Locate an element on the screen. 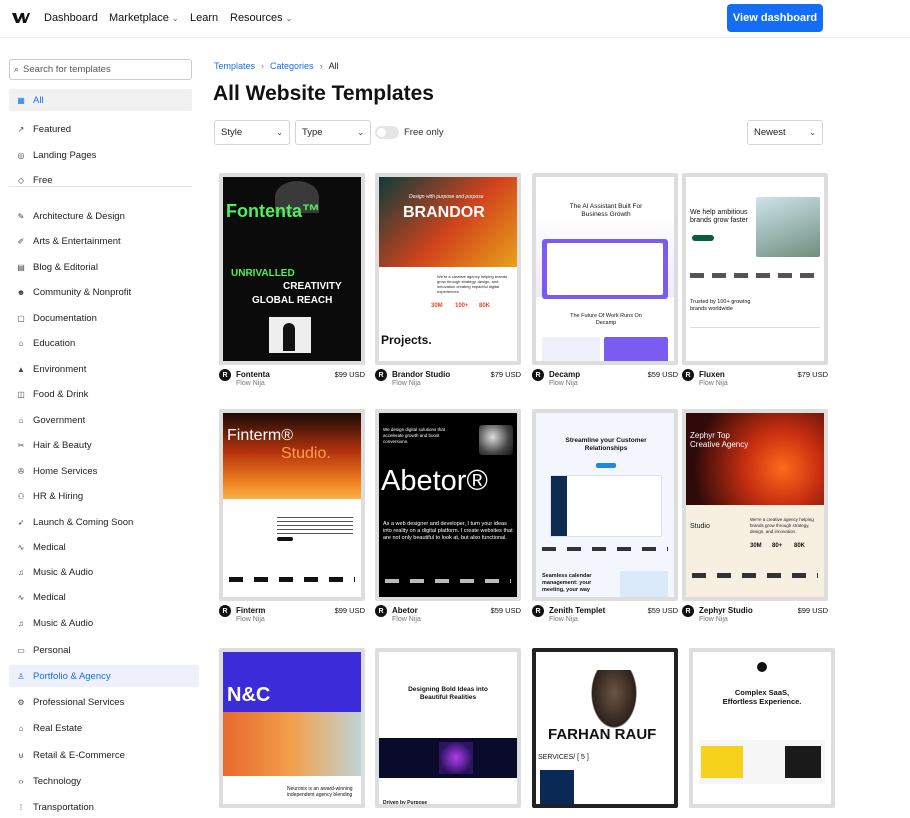  sort-dropdown: Newest ⌄ is located at coordinates (785, 132).